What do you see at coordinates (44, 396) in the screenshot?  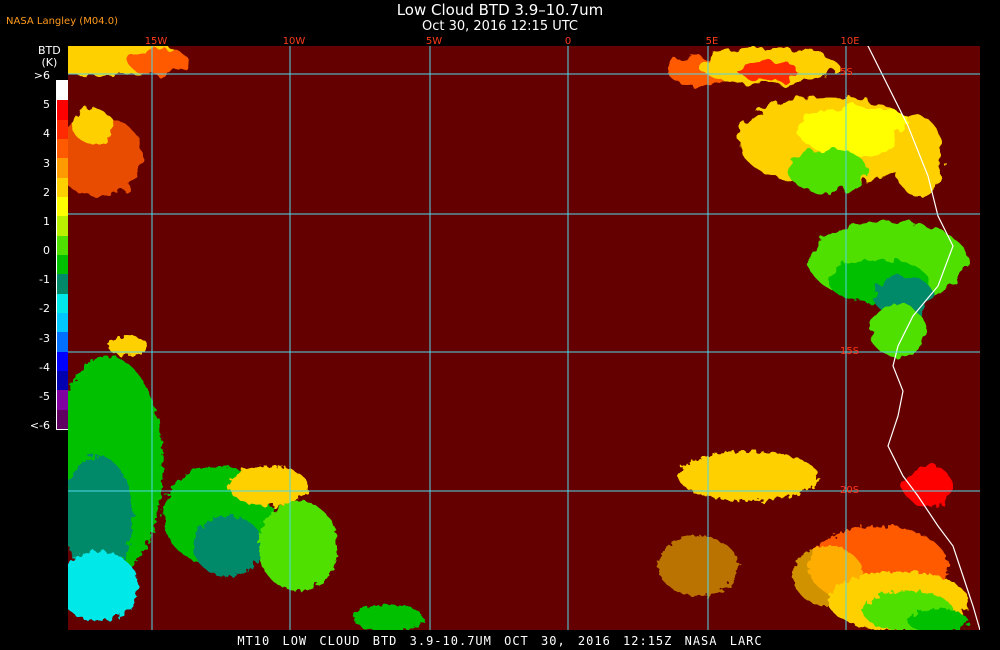 I see `color-scale-tick-label: -5` at bounding box center [44, 396].